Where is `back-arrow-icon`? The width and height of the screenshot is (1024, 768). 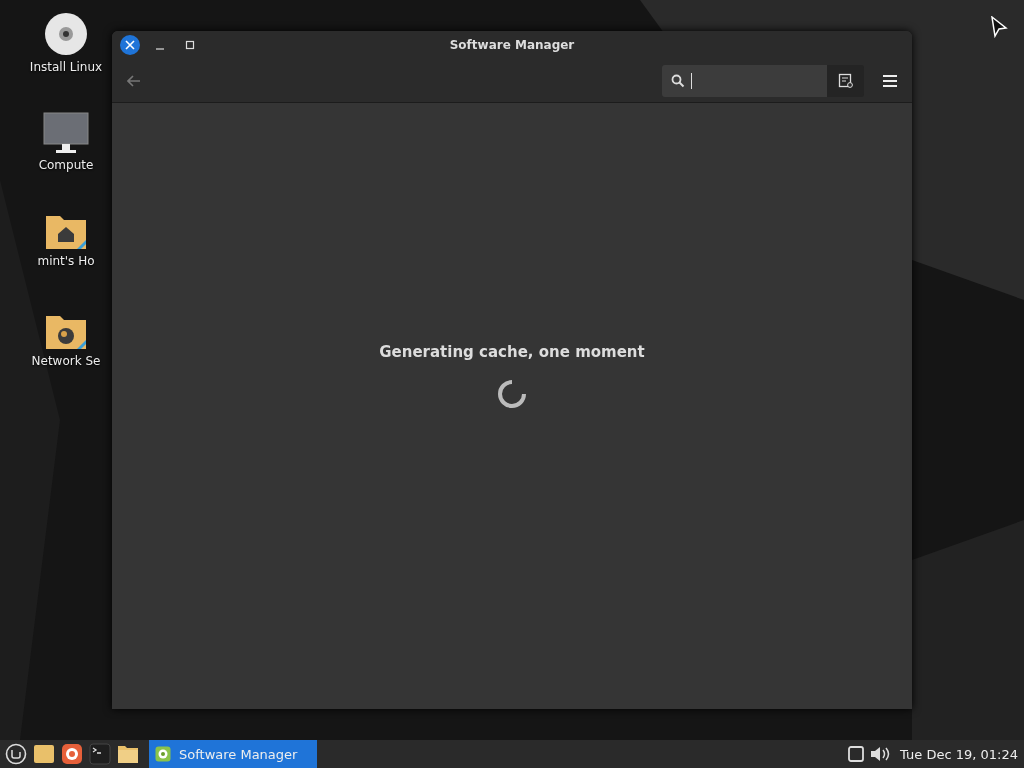 back-arrow-icon is located at coordinates (134, 80).